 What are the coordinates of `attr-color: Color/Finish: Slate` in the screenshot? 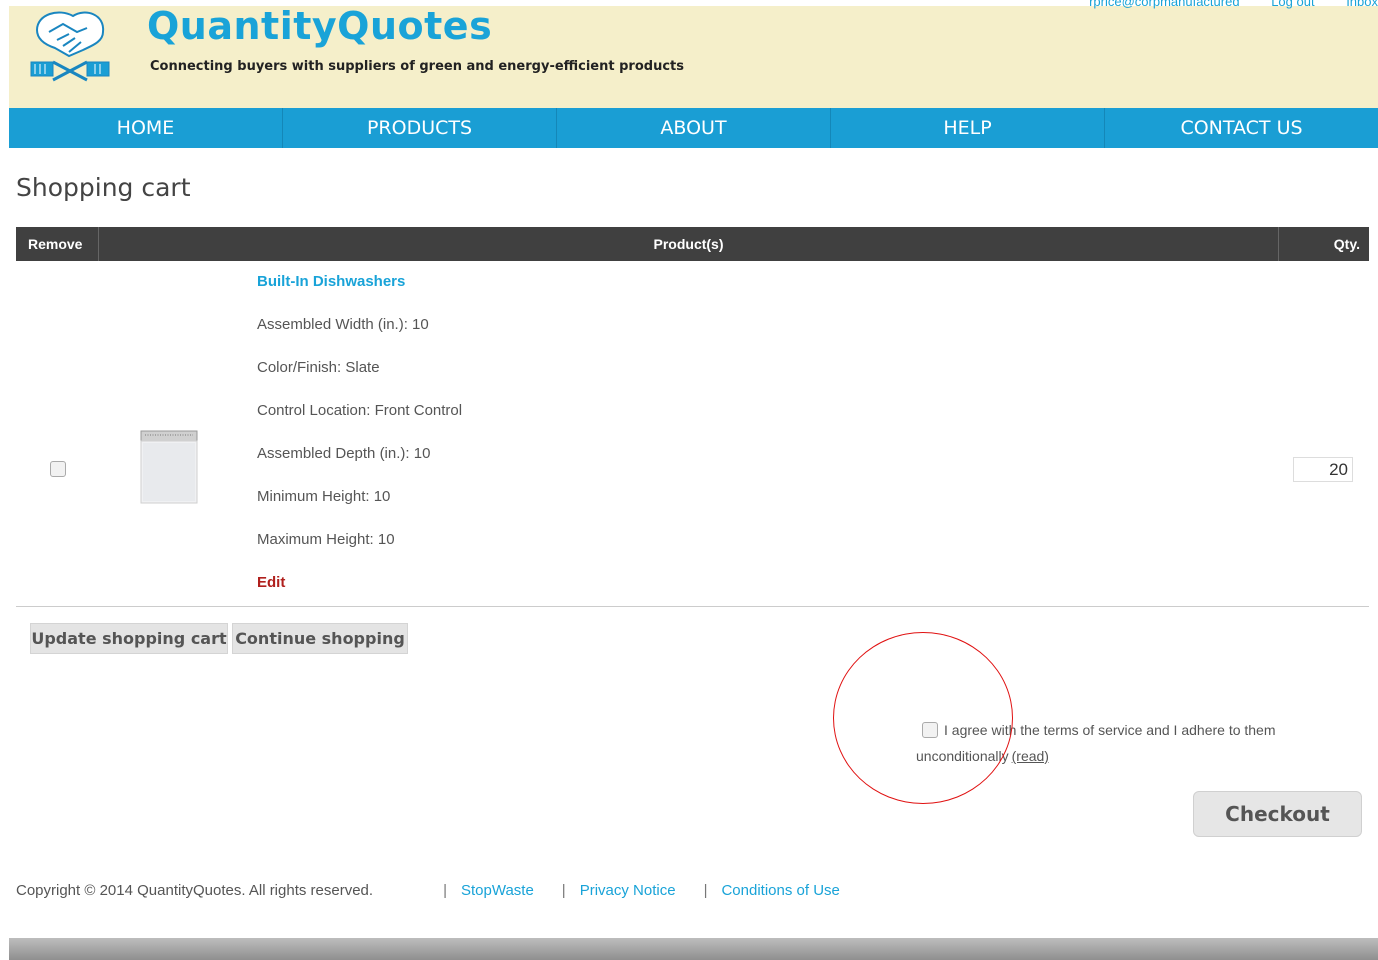 It's located at (318, 367).